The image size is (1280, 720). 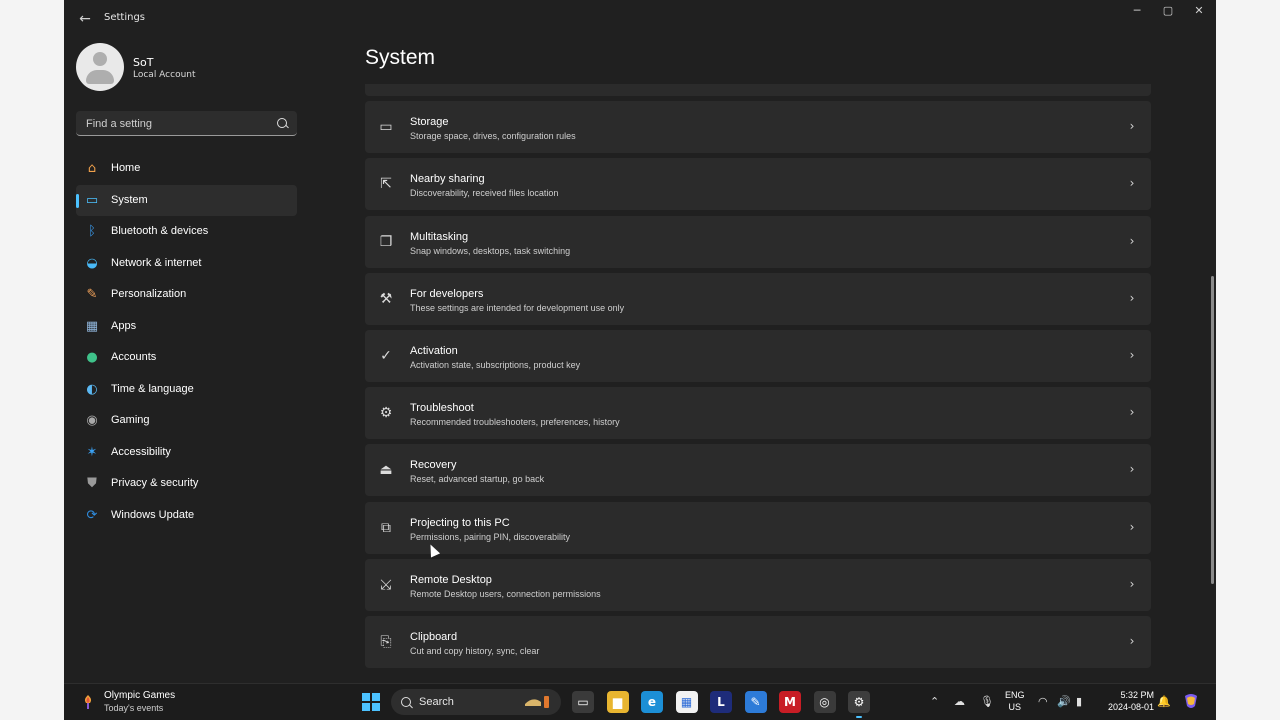 I want to click on back-arrow-icon: ←, so click(x=85, y=19).